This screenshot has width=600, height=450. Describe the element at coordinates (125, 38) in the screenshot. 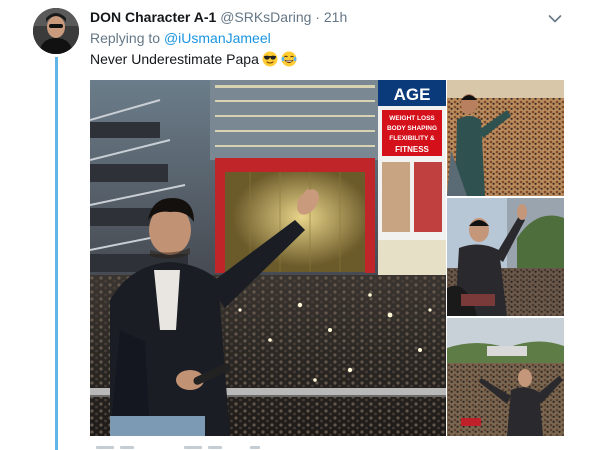

I see `reply-prefix: Replying to` at that location.